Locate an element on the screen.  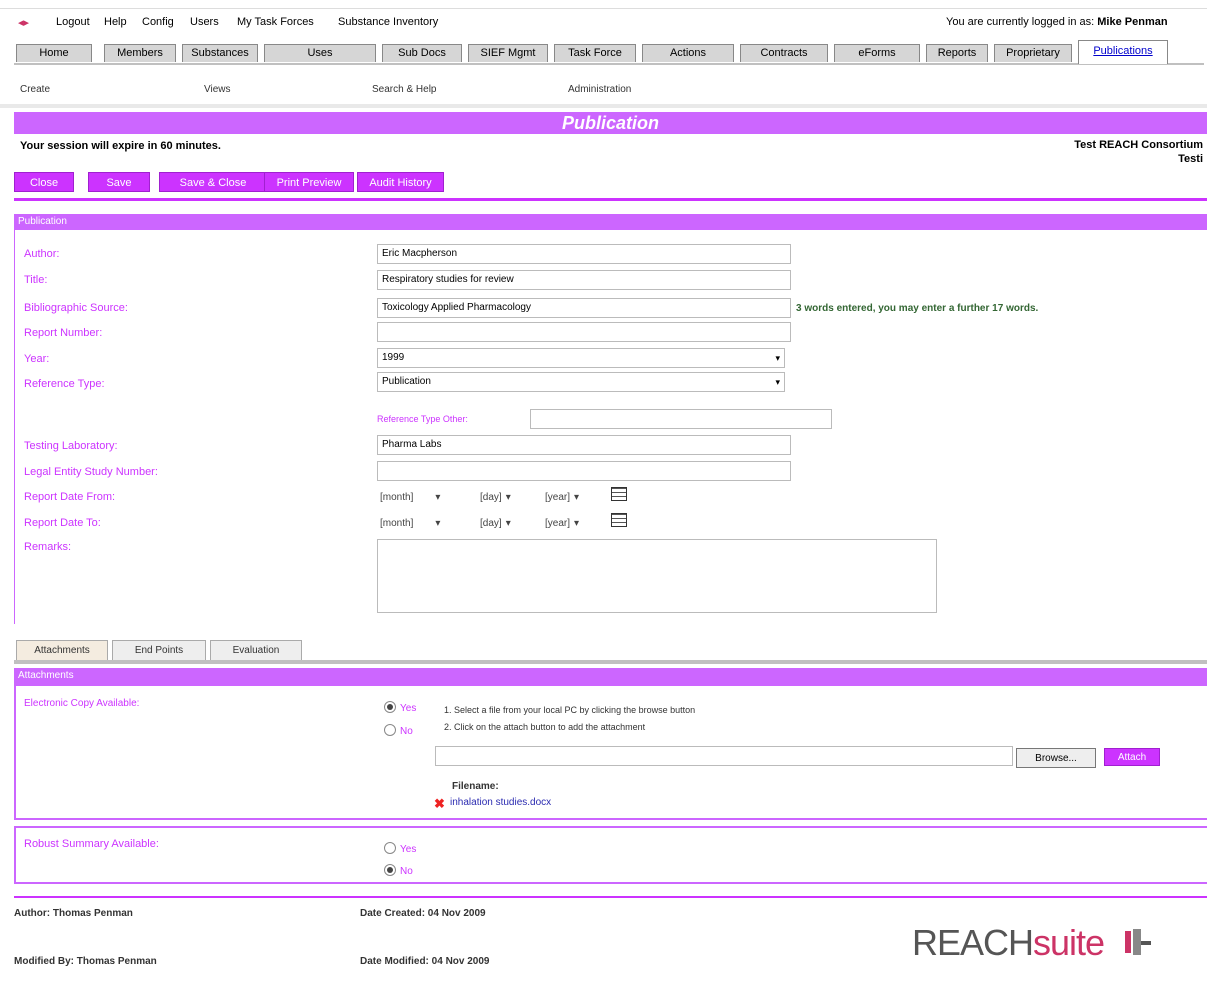
reachsuite-logo: REACHsuite is located at coordinates (1032, 943).